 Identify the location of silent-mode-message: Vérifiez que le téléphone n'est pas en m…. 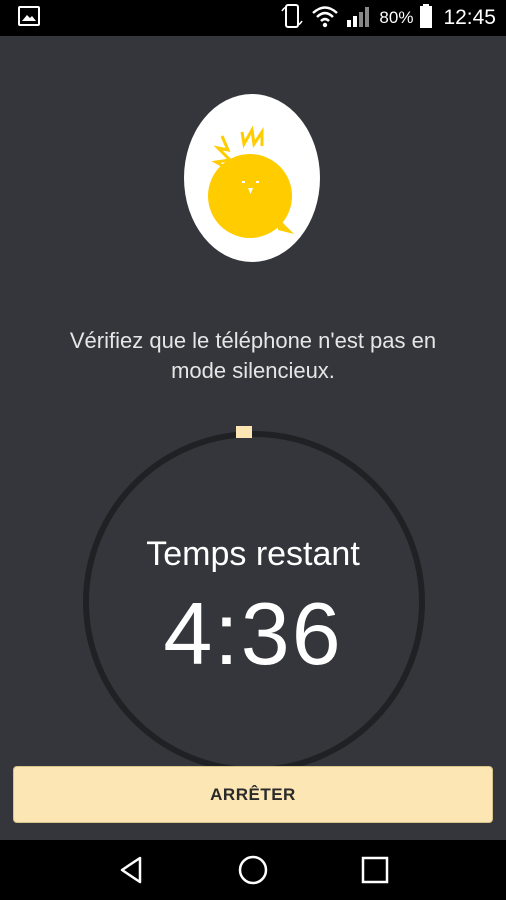
(253, 355).